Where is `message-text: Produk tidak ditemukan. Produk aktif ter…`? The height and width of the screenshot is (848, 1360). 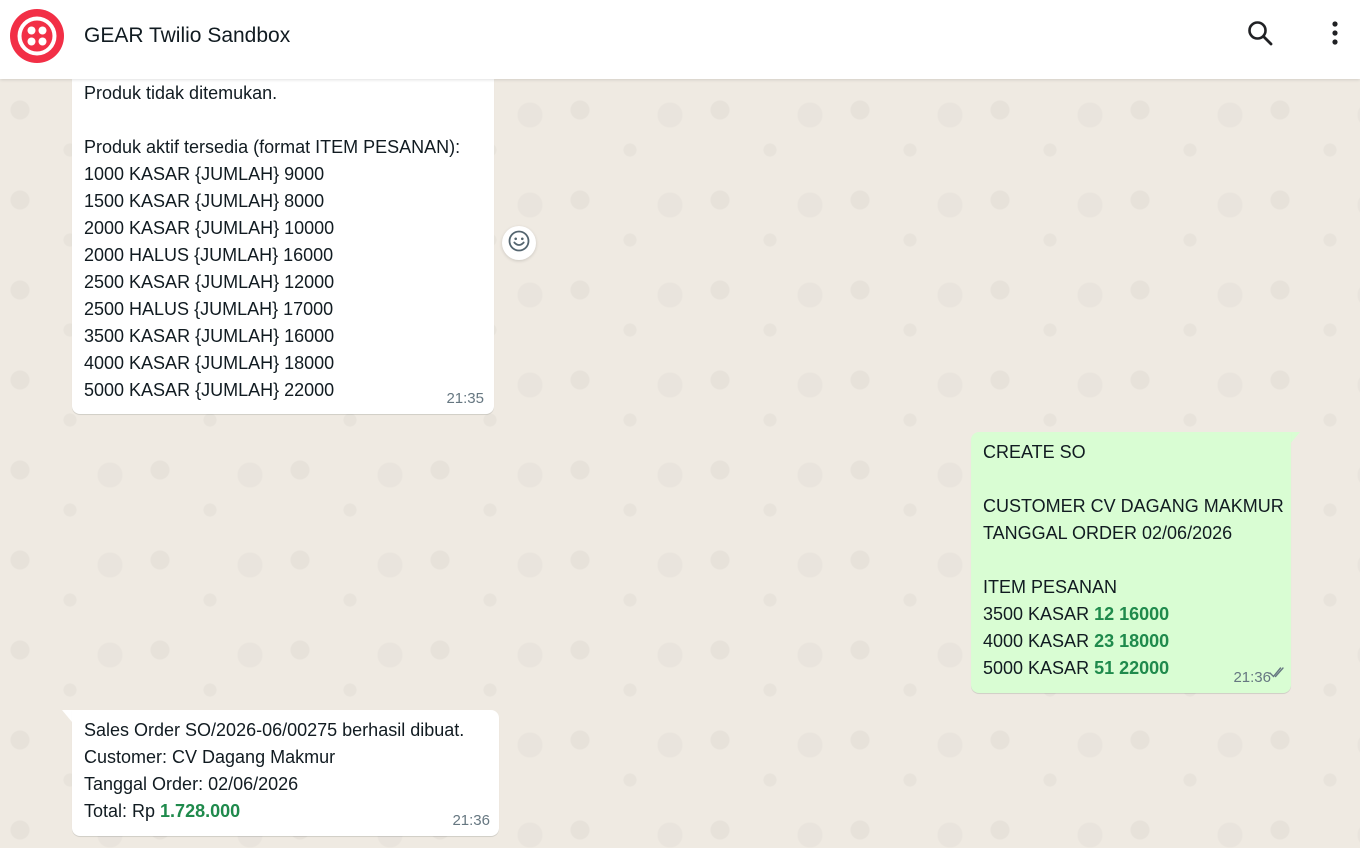 message-text: Produk tidak ditemukan. Produk aktif ter… is located at coordinates (283, 242).